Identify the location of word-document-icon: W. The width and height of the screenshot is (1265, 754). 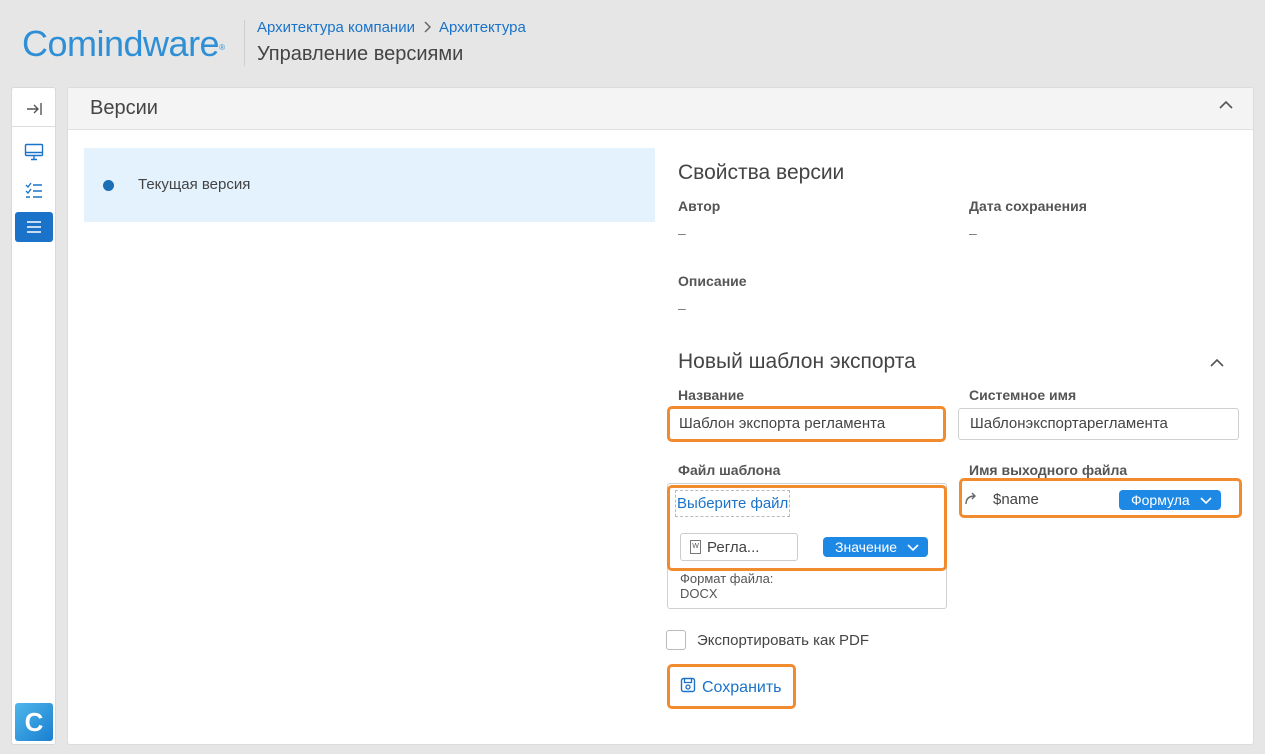
(695, 547).